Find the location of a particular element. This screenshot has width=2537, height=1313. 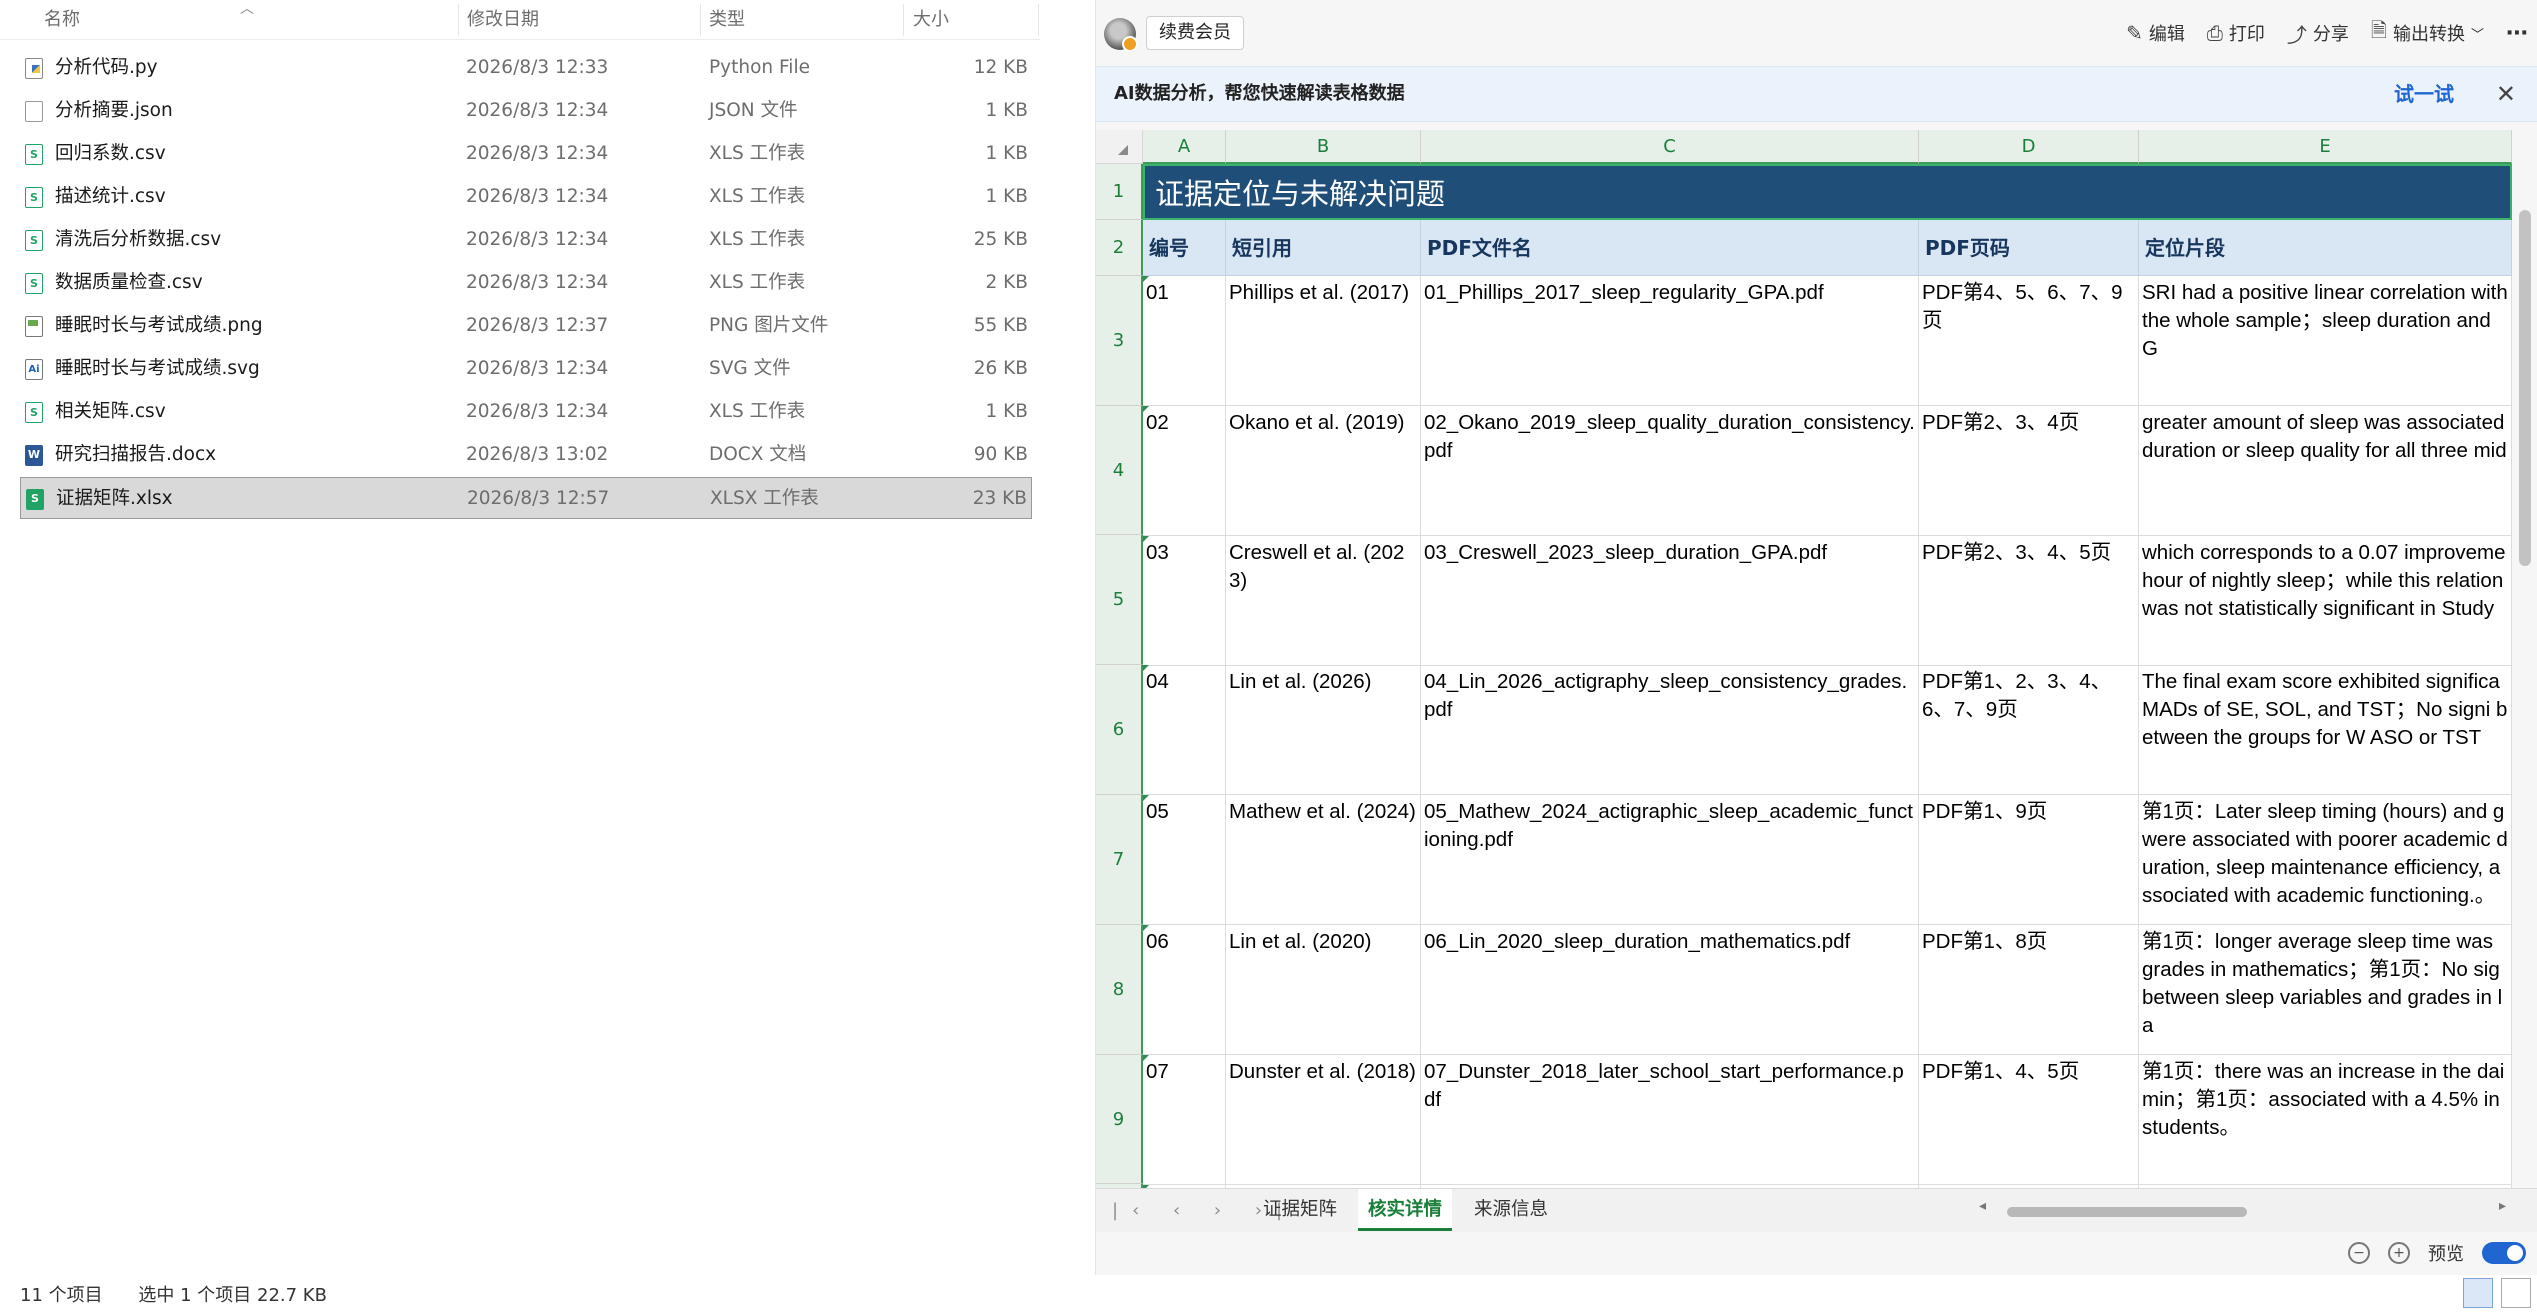

cell-id: 04 is located at coordinates (1184, 730).